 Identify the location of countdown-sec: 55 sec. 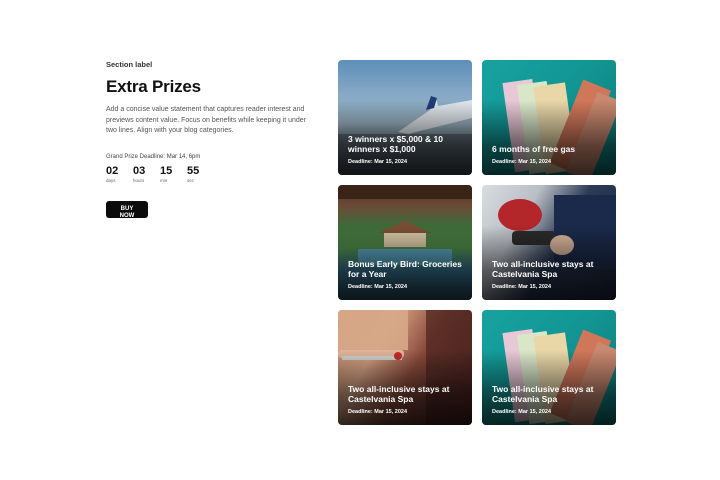
(200, 174).